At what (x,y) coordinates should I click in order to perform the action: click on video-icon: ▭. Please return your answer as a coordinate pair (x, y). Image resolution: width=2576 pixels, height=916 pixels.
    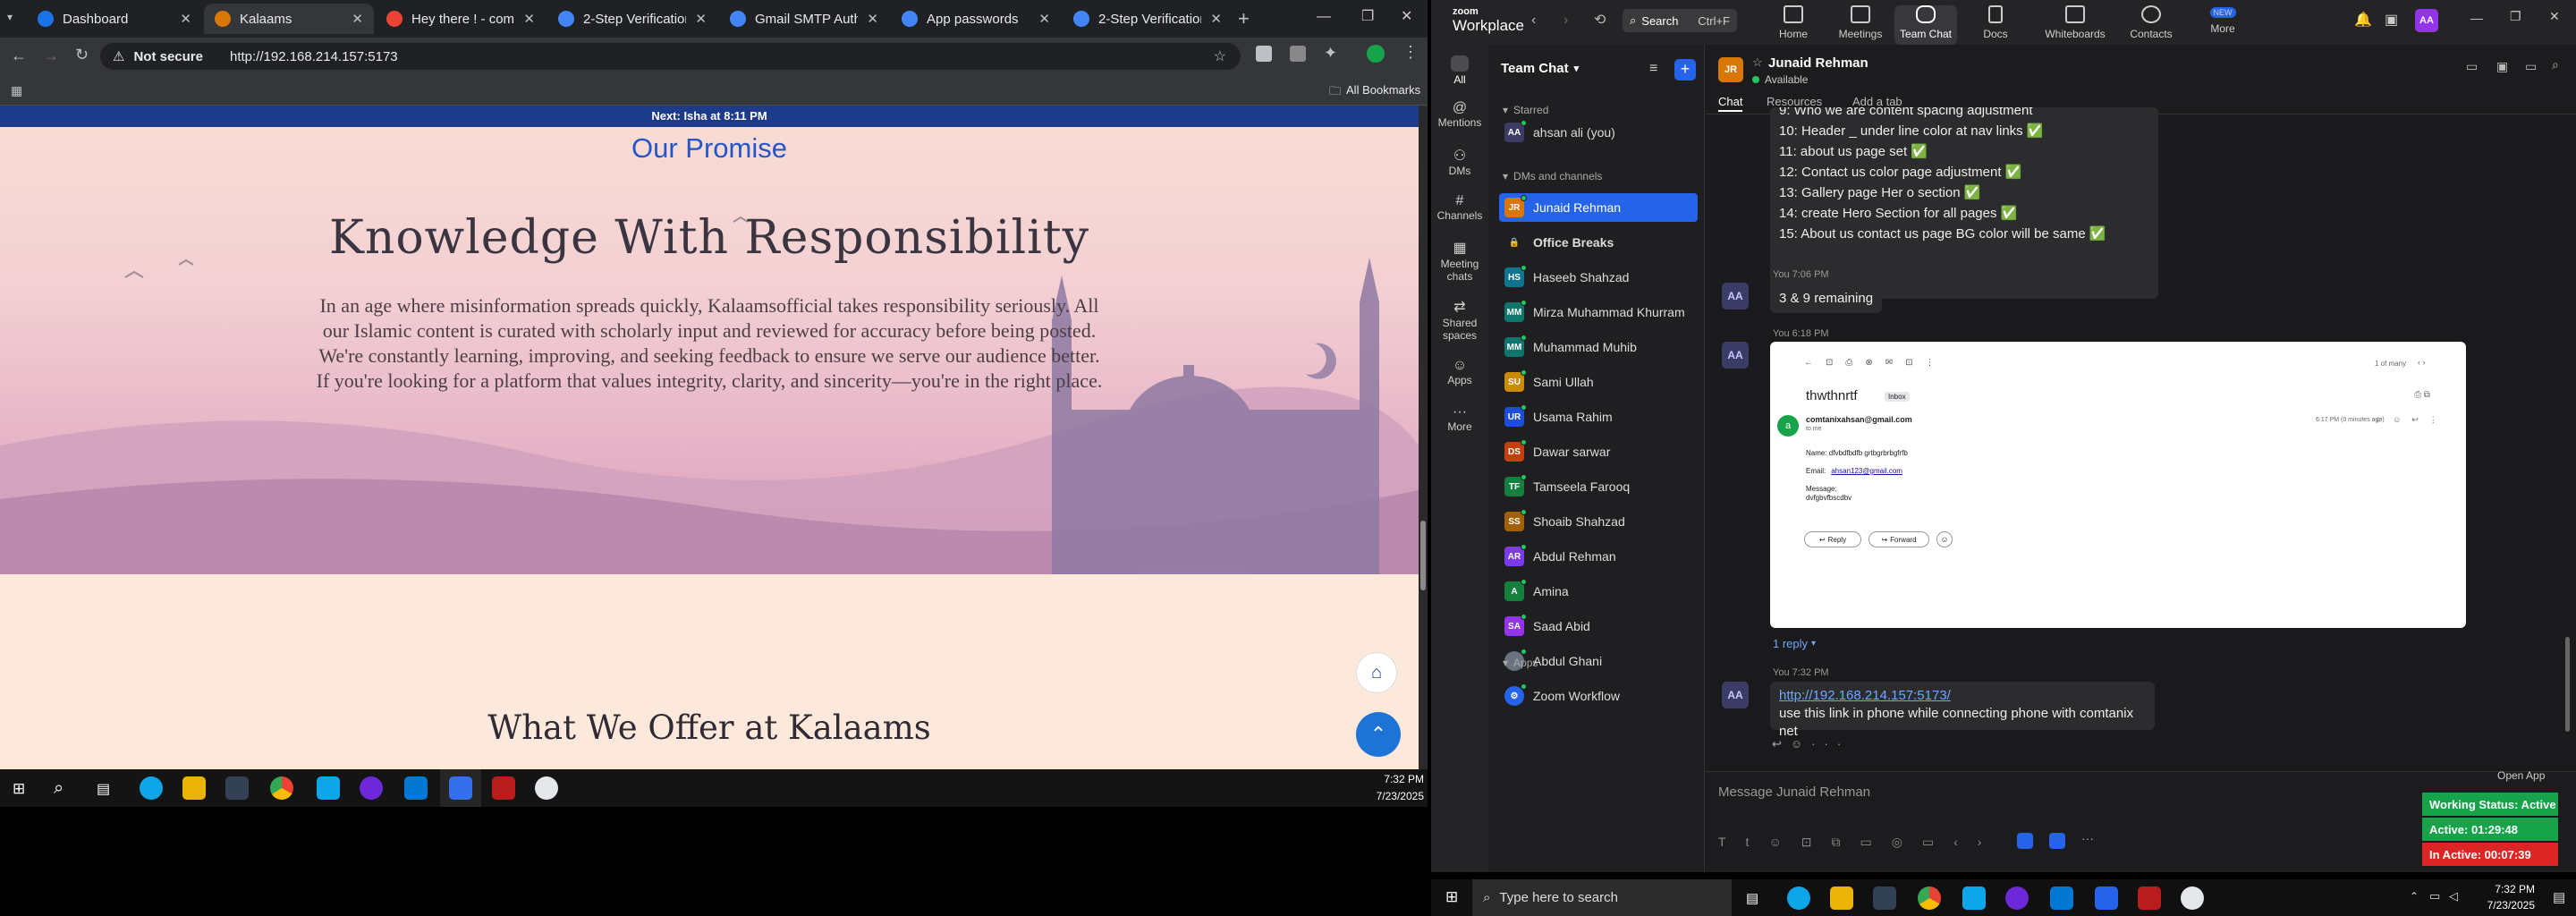
    Looking at the image, I should click on (2472, 66).